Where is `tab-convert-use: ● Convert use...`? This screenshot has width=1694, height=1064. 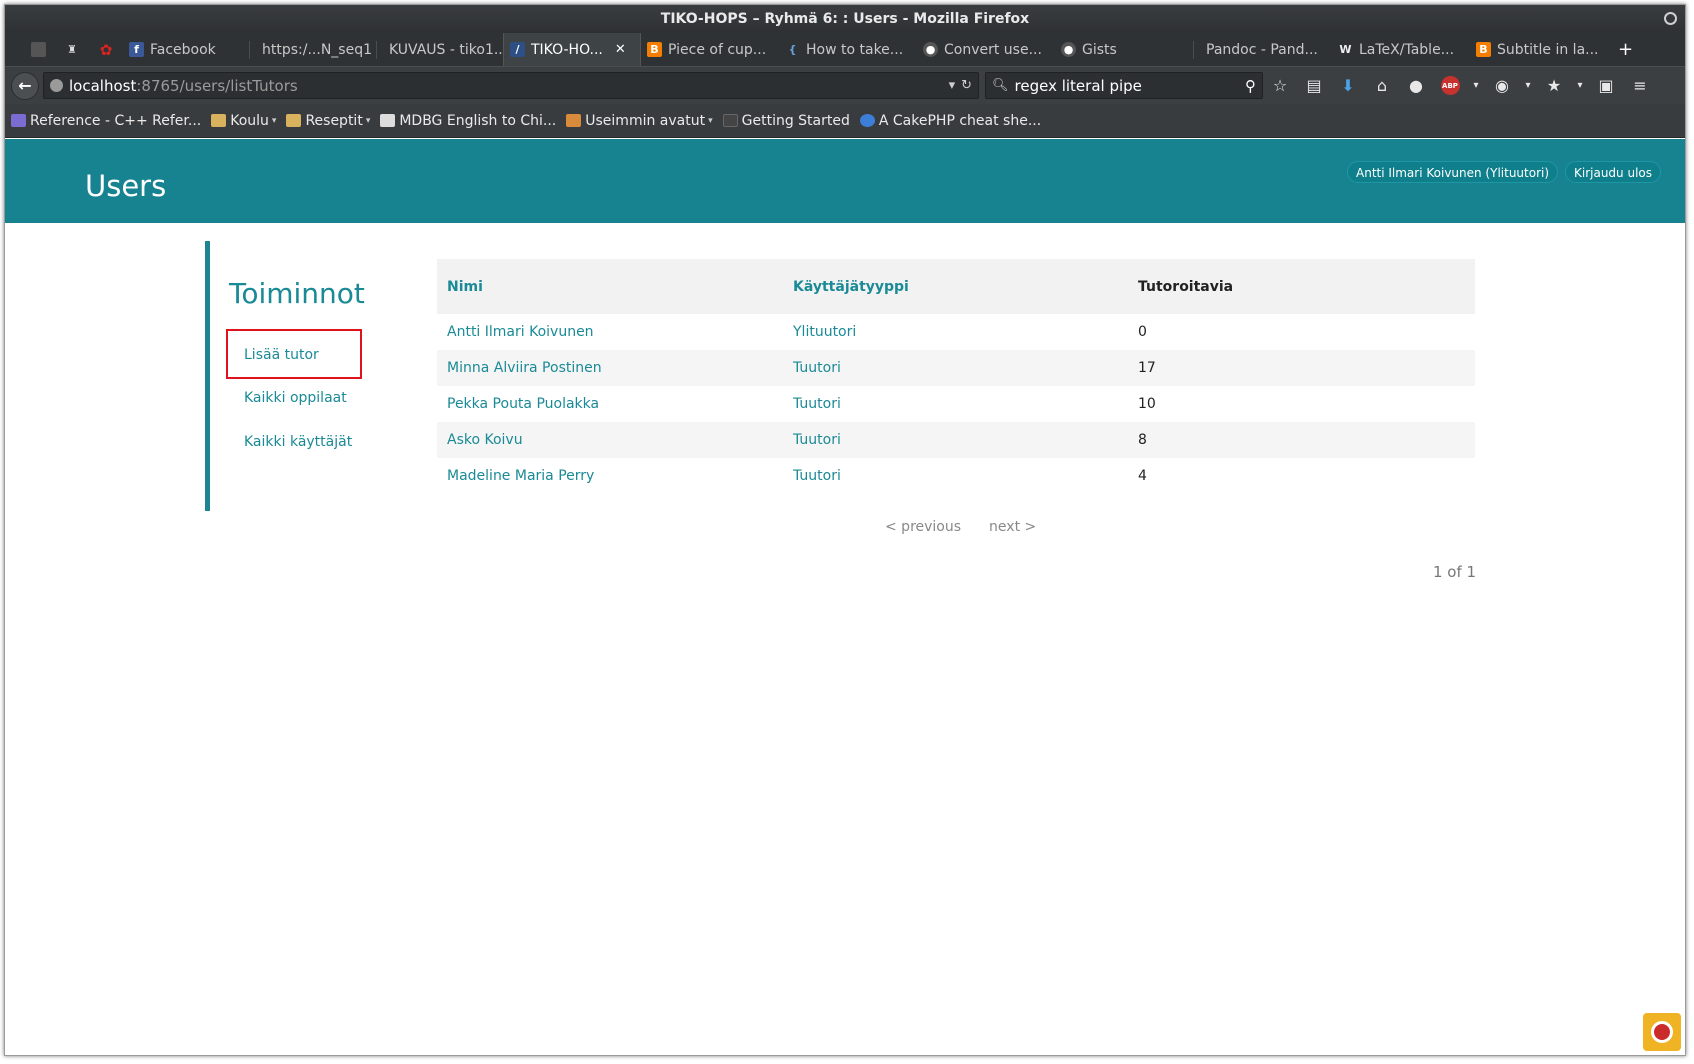 tab-convert-use: ● Convert use... is located at coordinates (986, 49).